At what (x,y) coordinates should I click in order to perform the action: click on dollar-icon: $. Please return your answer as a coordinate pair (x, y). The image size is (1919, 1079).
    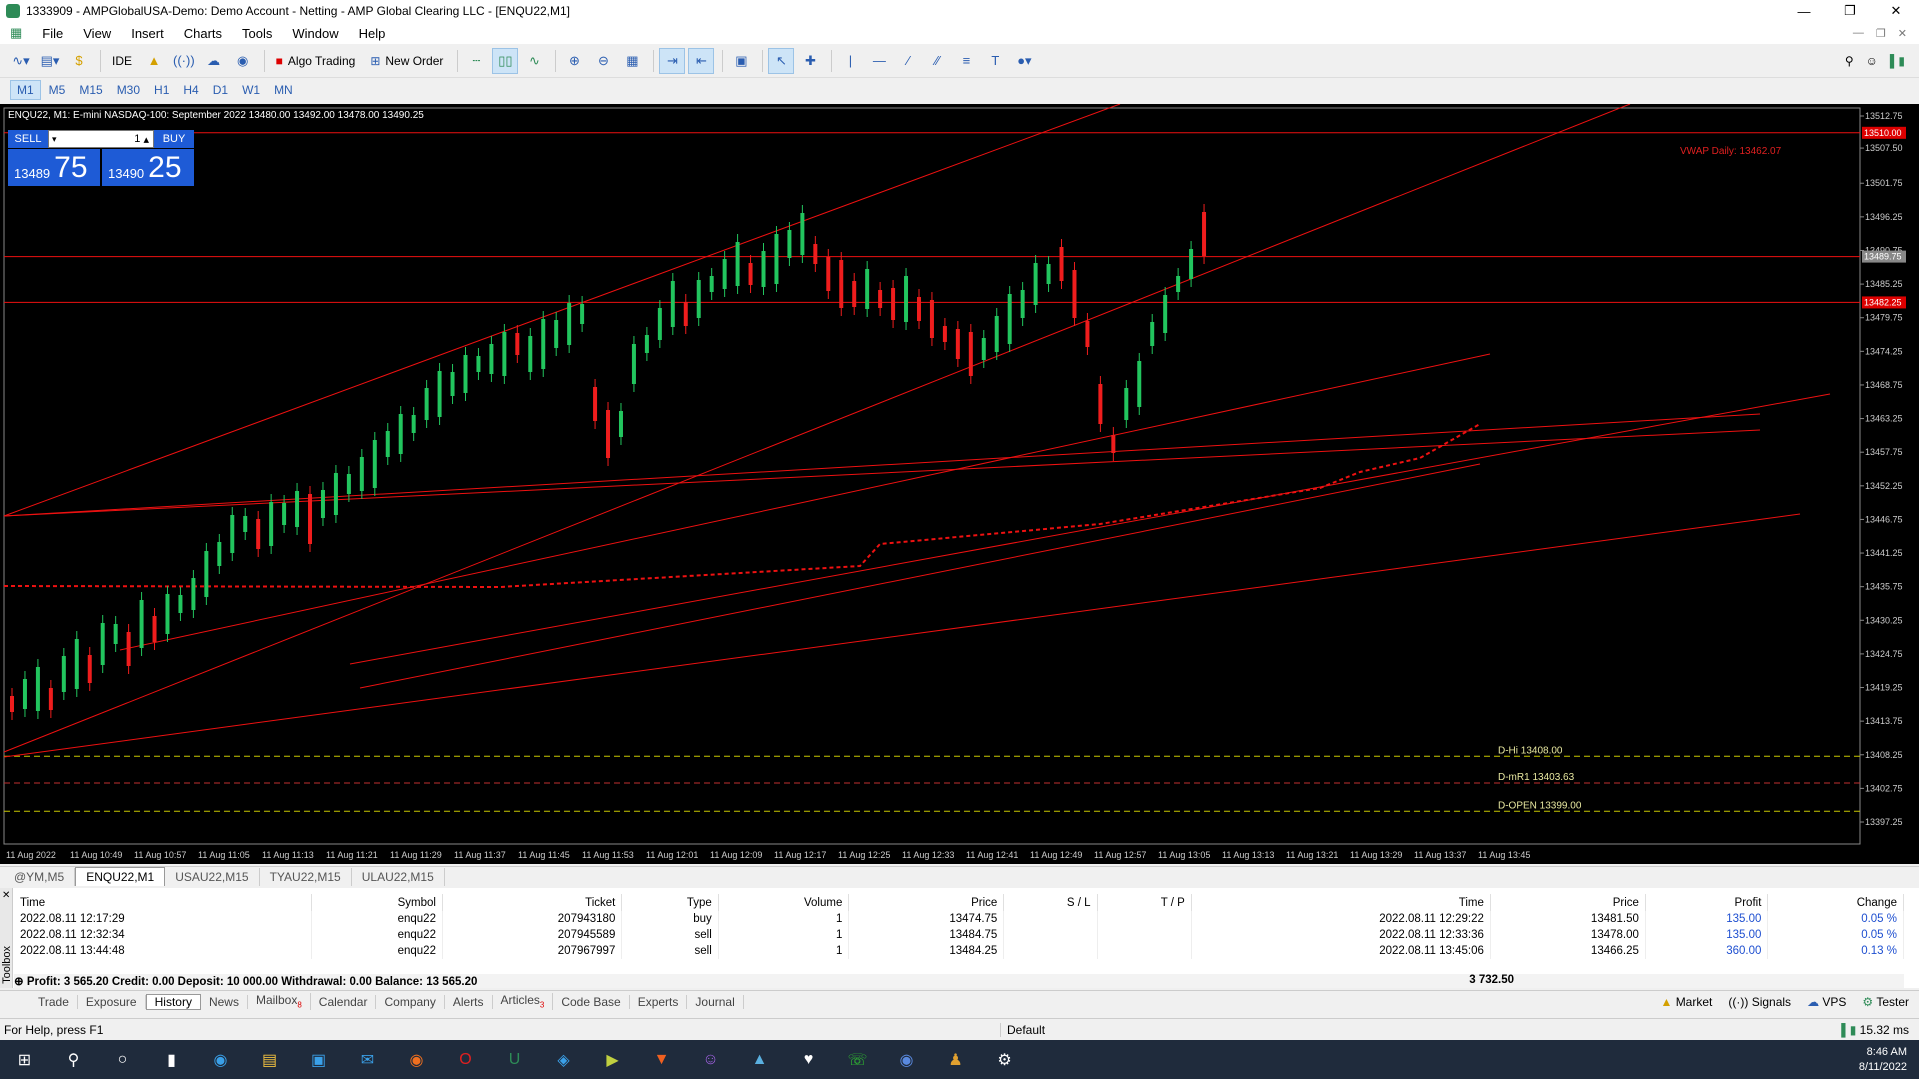
    Looking at the image, I should click on (79, 61).